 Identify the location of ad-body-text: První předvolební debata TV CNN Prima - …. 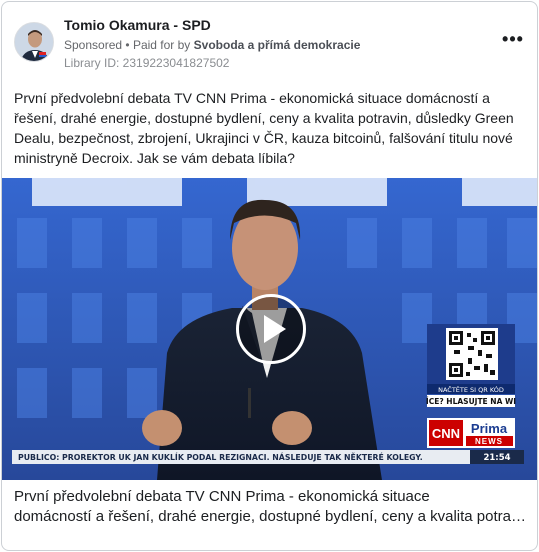
(264, 128).